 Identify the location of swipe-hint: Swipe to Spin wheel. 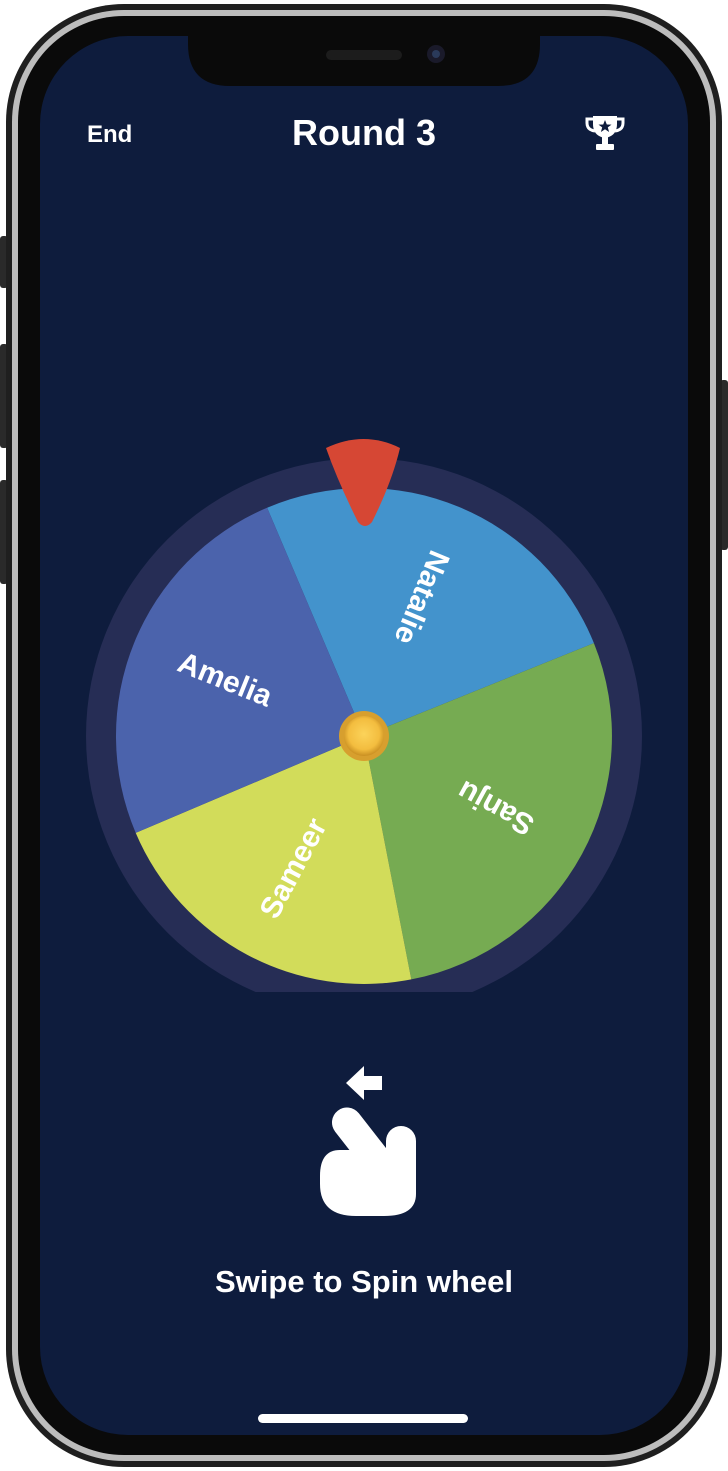
(364, 1281).